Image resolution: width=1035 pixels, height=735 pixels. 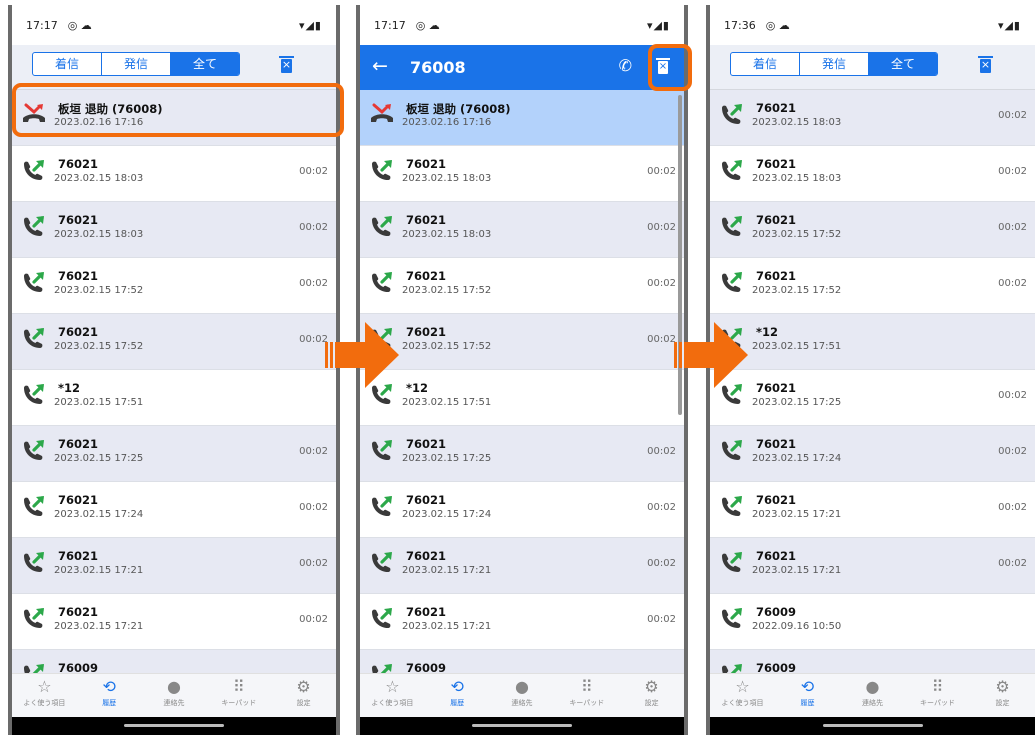 I want to click on missed-call-icon, so click(x=382, y=115).